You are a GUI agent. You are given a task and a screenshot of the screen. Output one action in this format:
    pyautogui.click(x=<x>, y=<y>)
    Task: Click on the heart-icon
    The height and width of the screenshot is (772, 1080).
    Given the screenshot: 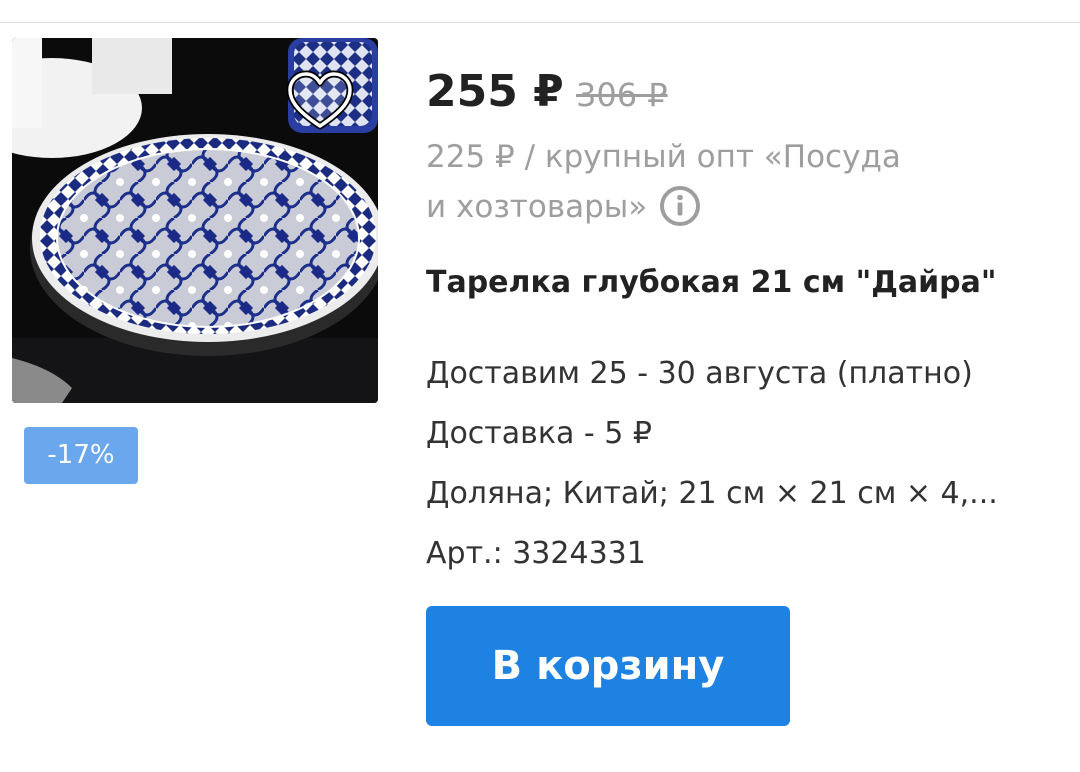 What is the action you would take?
    pyautogui.click(x=320, y=100)
    